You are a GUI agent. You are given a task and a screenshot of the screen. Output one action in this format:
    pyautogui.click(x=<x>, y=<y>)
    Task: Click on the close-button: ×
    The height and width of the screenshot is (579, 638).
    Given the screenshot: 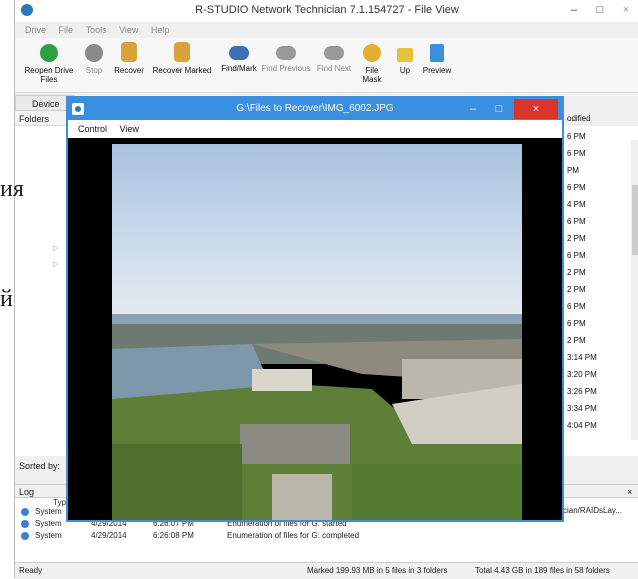 What is the action you would take?
    pyautogui.click(x=625, y=10)
    